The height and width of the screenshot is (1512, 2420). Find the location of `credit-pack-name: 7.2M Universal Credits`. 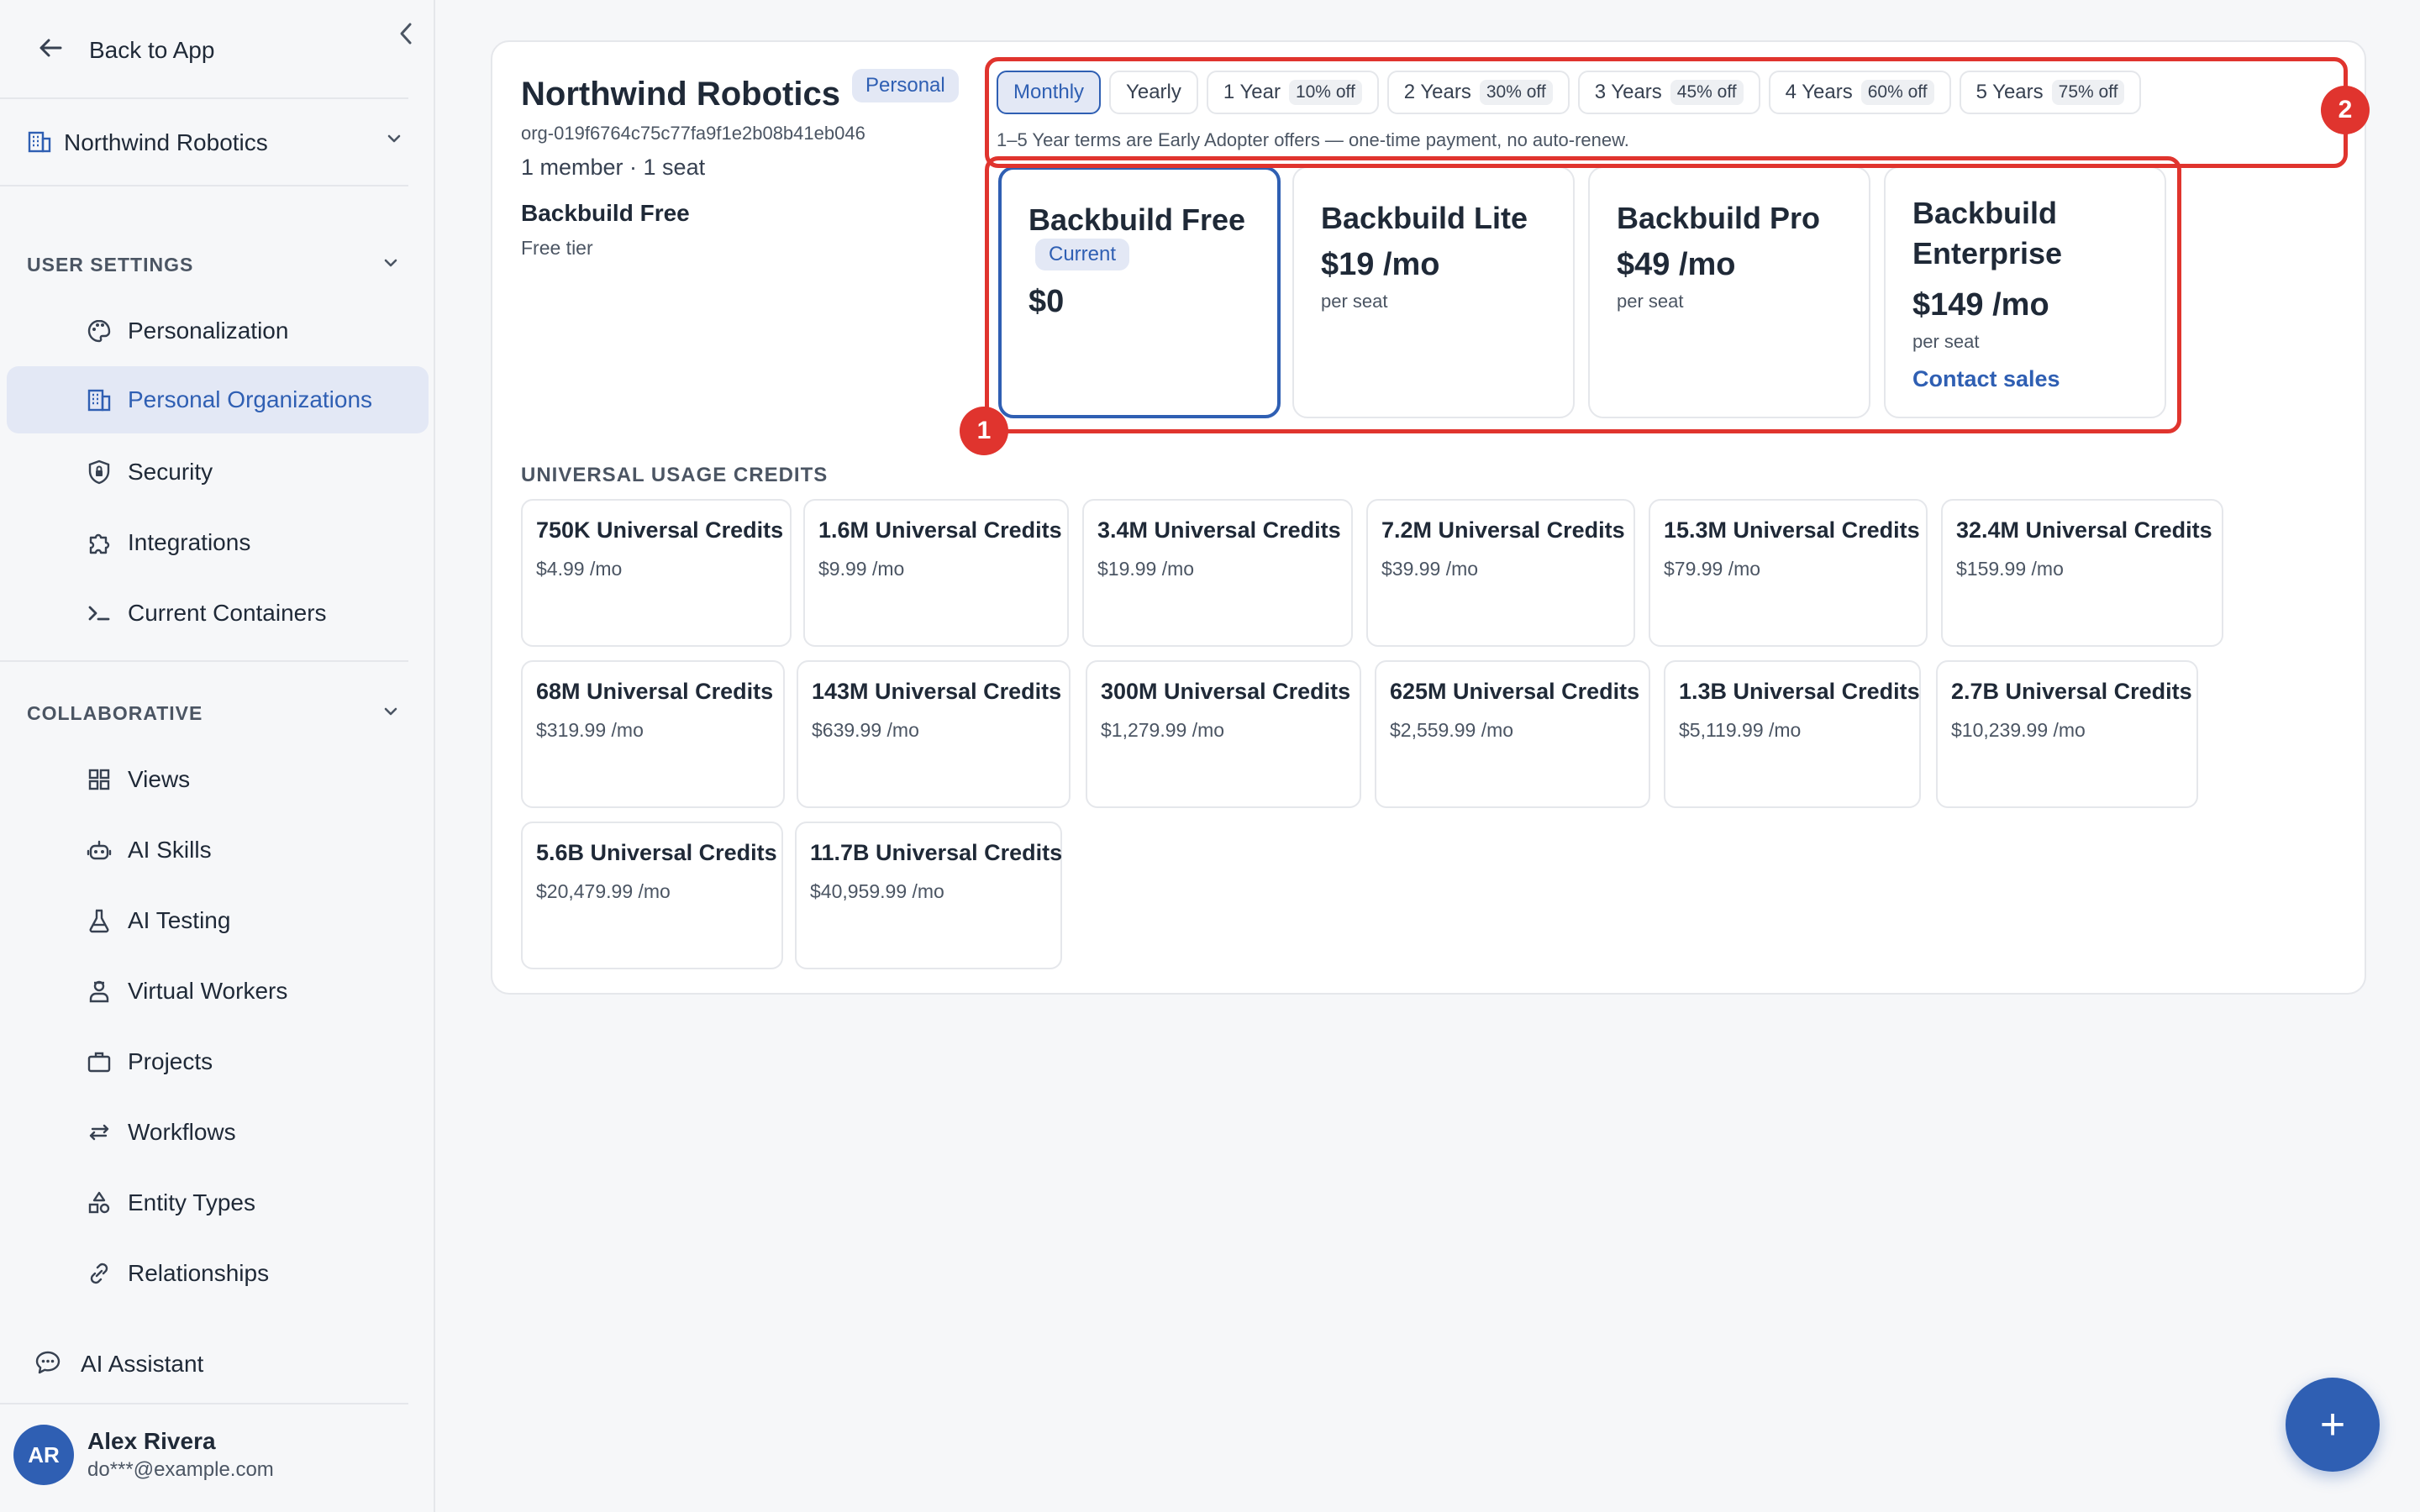

credit-pack-name: 7.2M Universal Credits is located at coordinates (1503, 530).